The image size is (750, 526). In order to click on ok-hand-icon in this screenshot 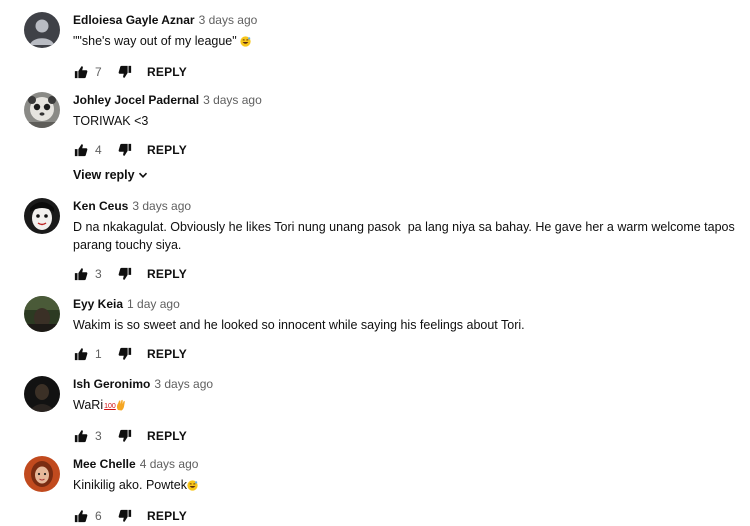, I will do `click(121, 407)`.